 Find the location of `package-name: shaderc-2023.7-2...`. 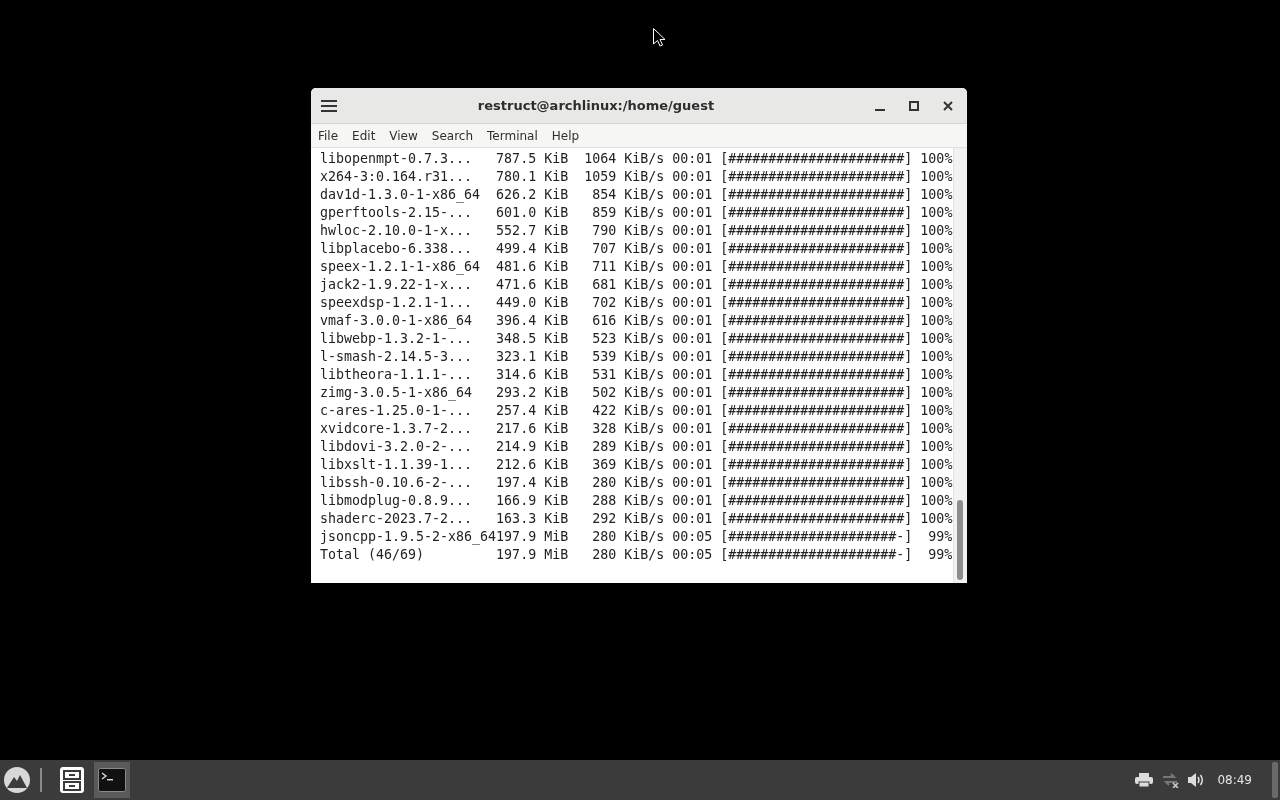

package-name: shaderc-2023.7-2... is located at coordinates (397, 519).